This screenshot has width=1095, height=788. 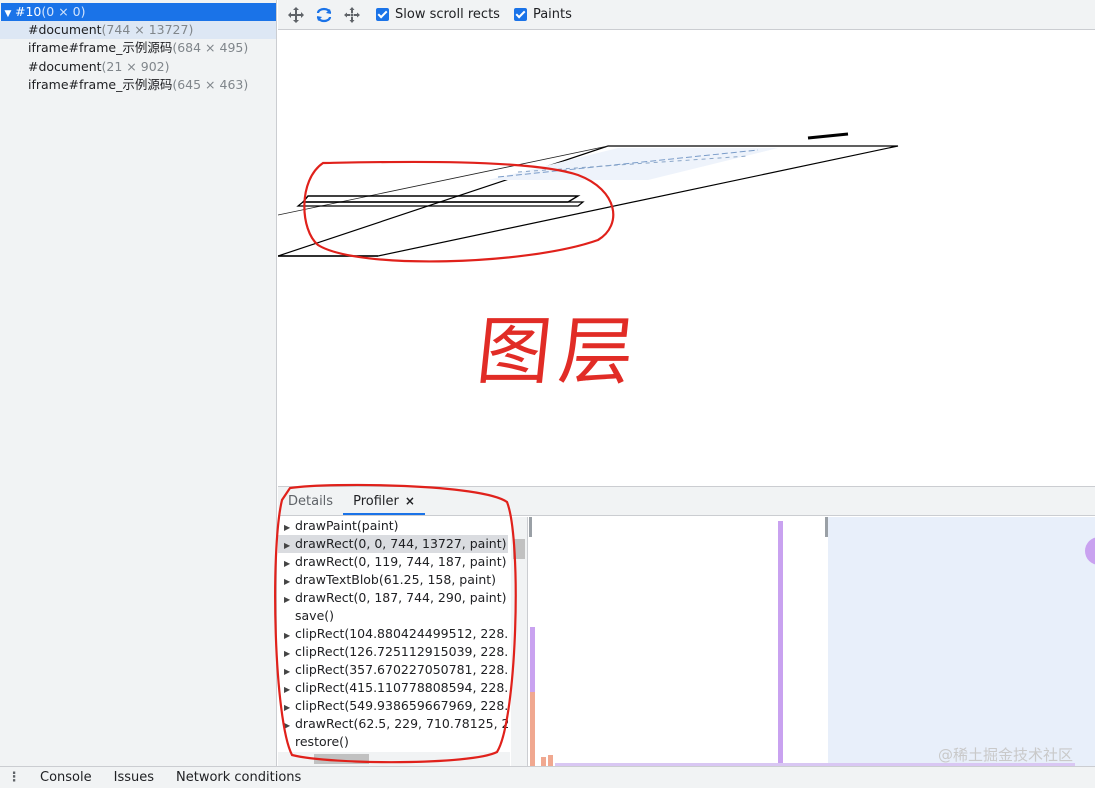 I want to click on layer-size: (21 × 902), so click(x=135, y=66).